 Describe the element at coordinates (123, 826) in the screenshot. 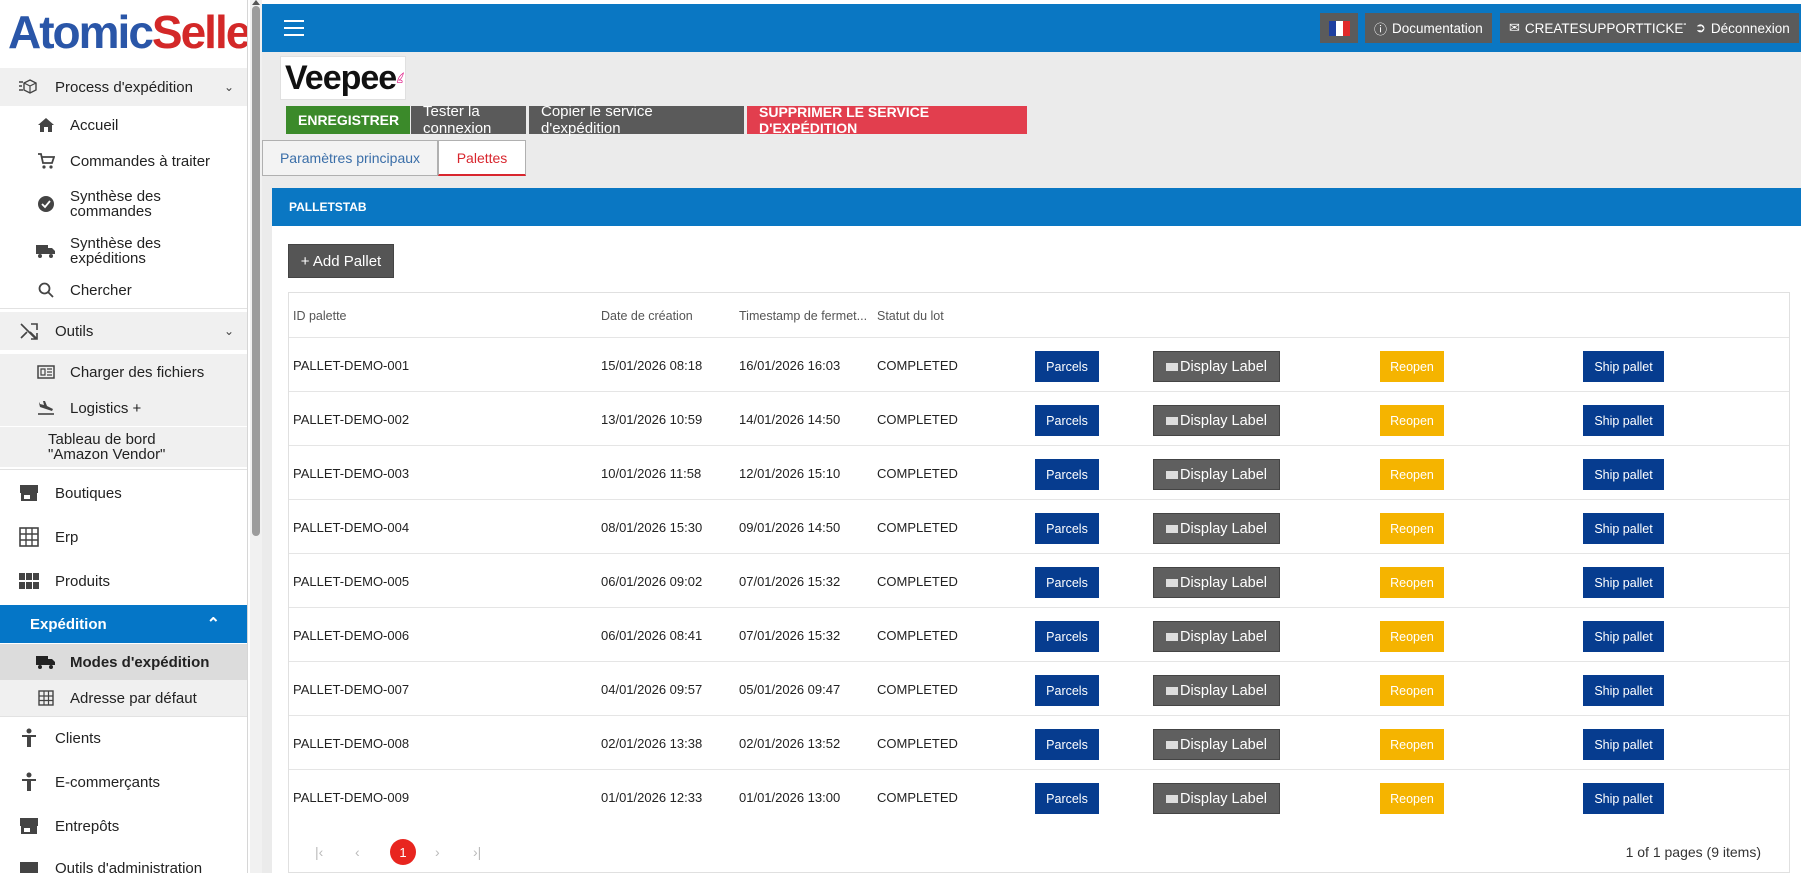

I see `sidebar-section-entrepots: Entrepôts` at that location.